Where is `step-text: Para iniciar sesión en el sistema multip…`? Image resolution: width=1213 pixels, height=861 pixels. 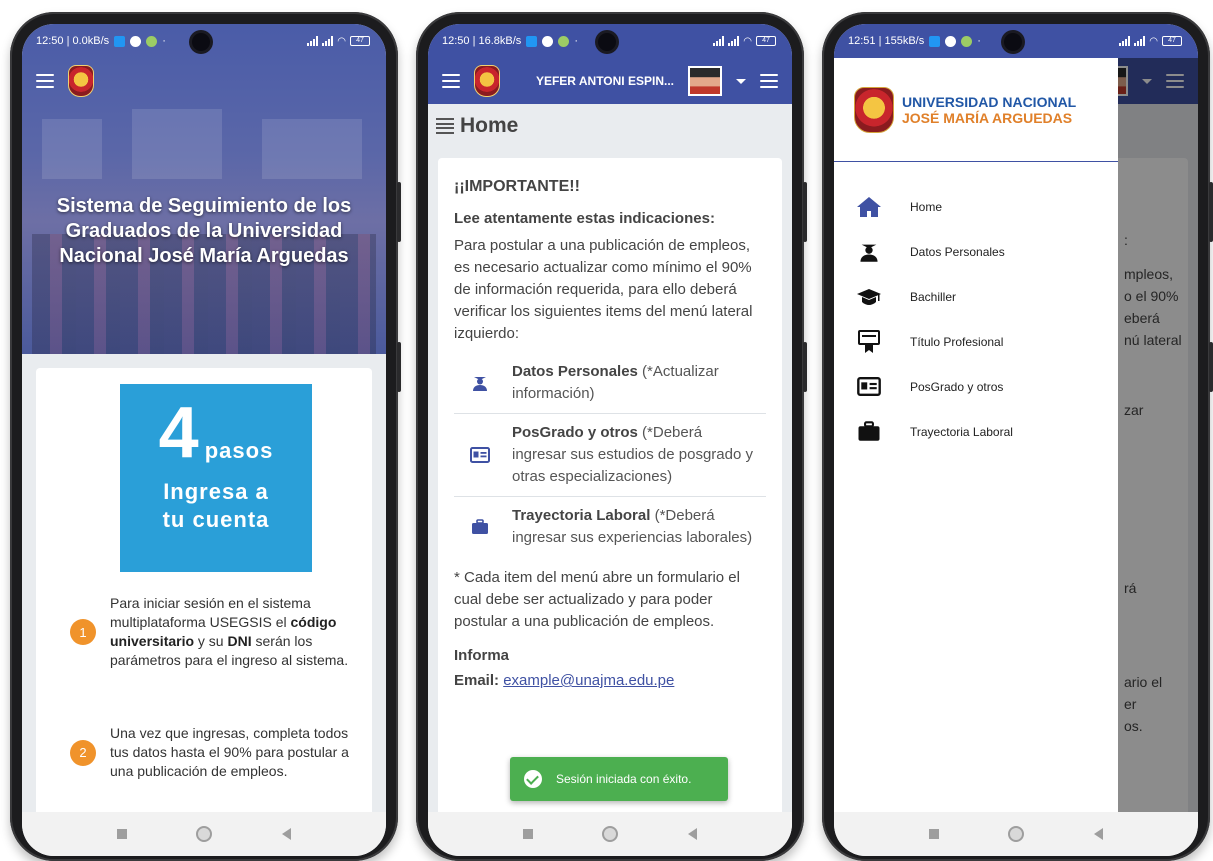
step-text: Para iniciar sesión en el sistema multip… is located at coordinates (229, 631).